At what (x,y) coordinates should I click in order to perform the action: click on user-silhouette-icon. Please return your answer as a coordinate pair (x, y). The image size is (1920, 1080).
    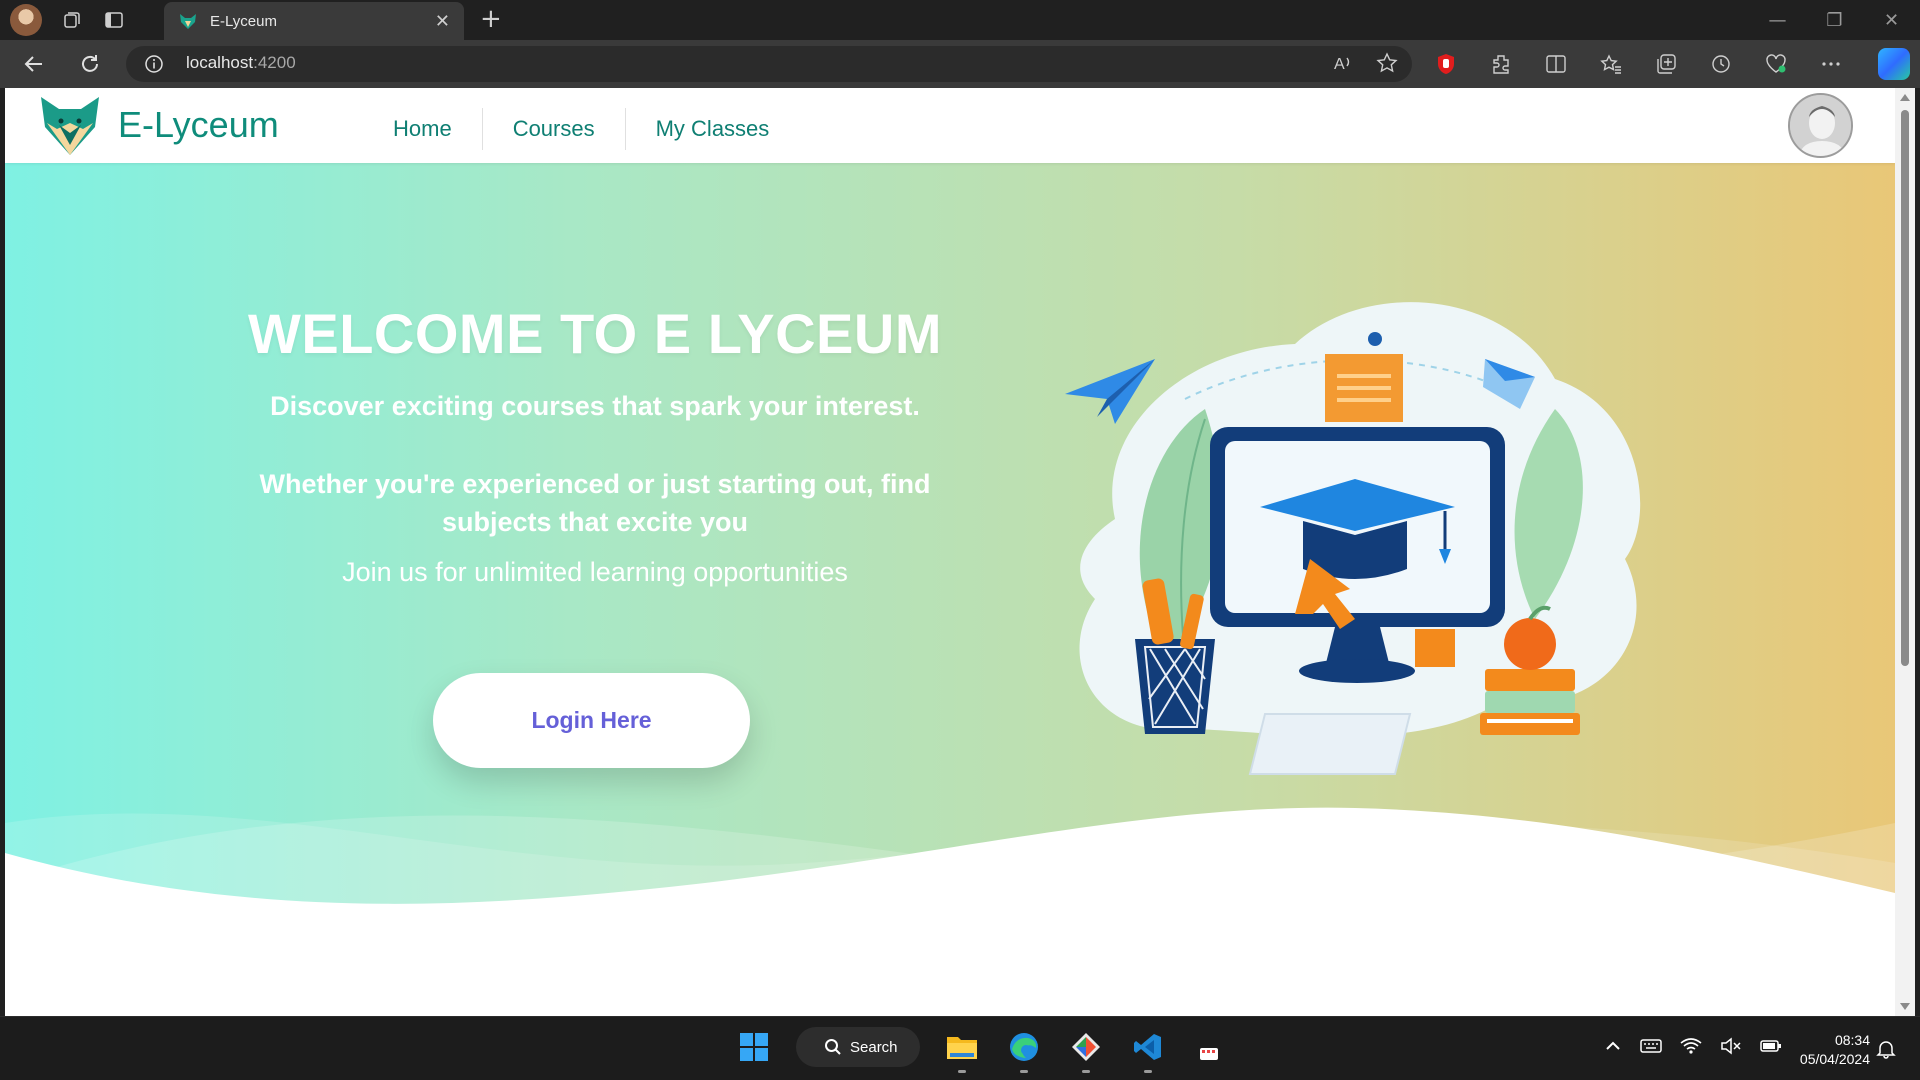
    Looking at the image, I should click on (1820, 125).